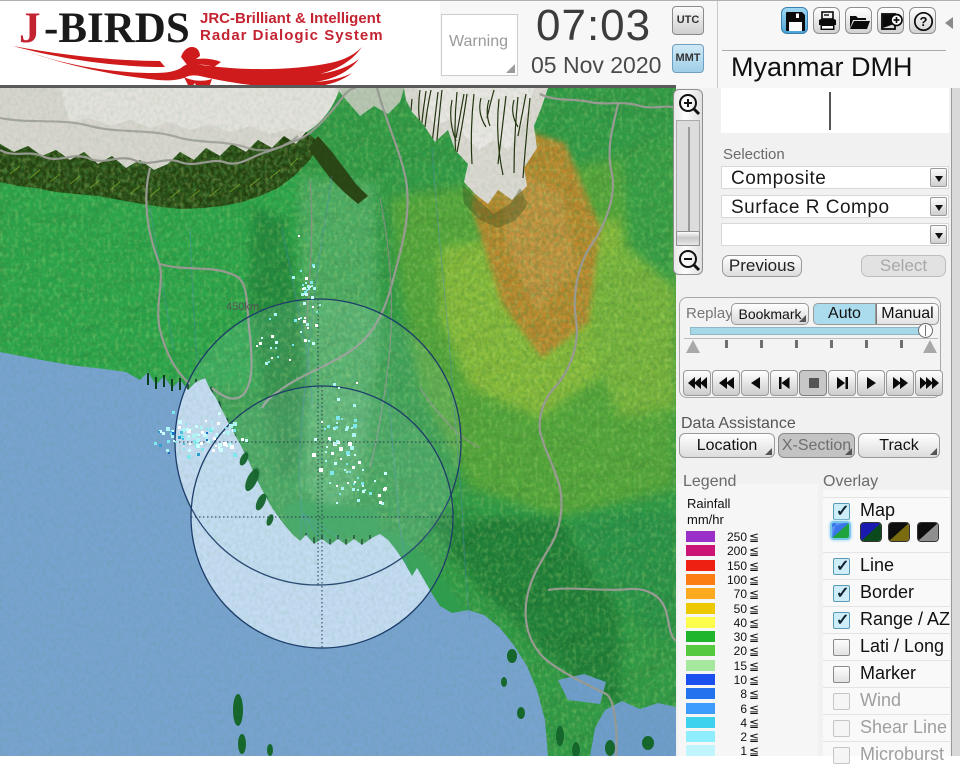 The image size is (960, 768). I want to click on svg-text: 450km, so click(242, 307).